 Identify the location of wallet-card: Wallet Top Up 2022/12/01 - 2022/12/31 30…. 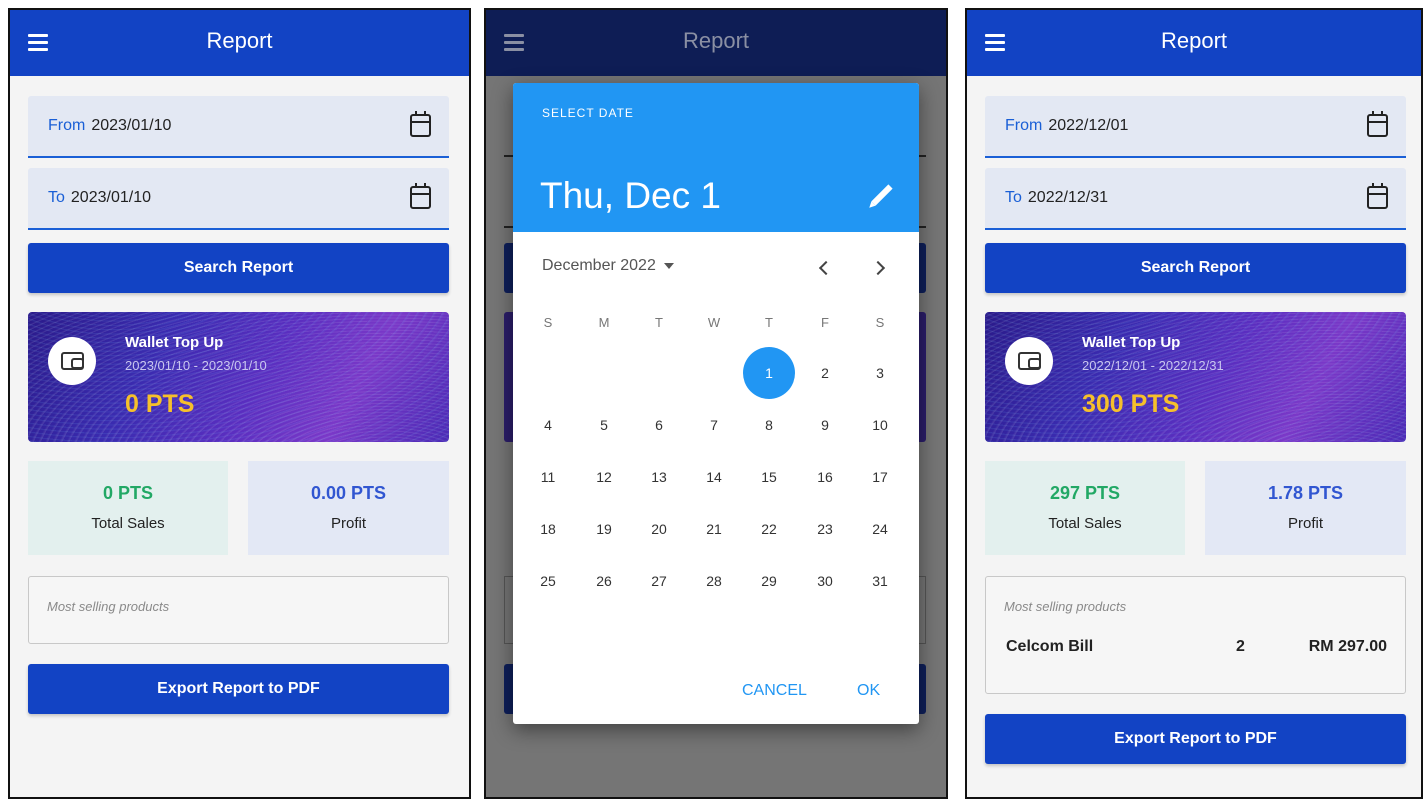
(1195, 377).